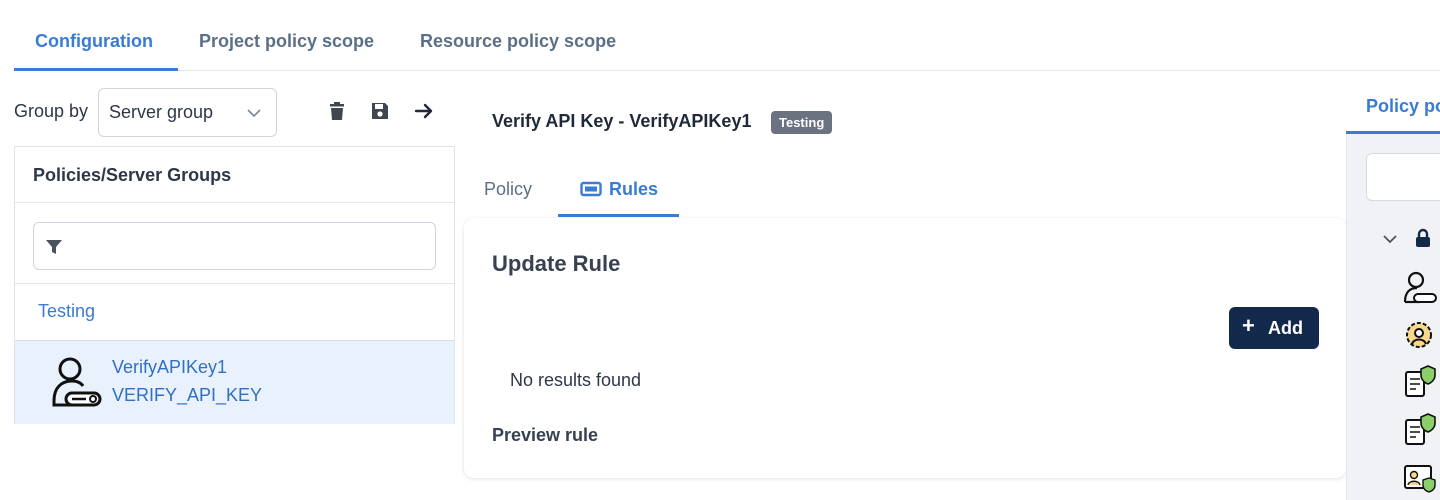 The height and width of the screenshot is (500, 1440). Describe the element at coordinates (622, 121) in the screenshot. I see `policy-title: Verify API Key - VerifyAPIKey1` at that location.